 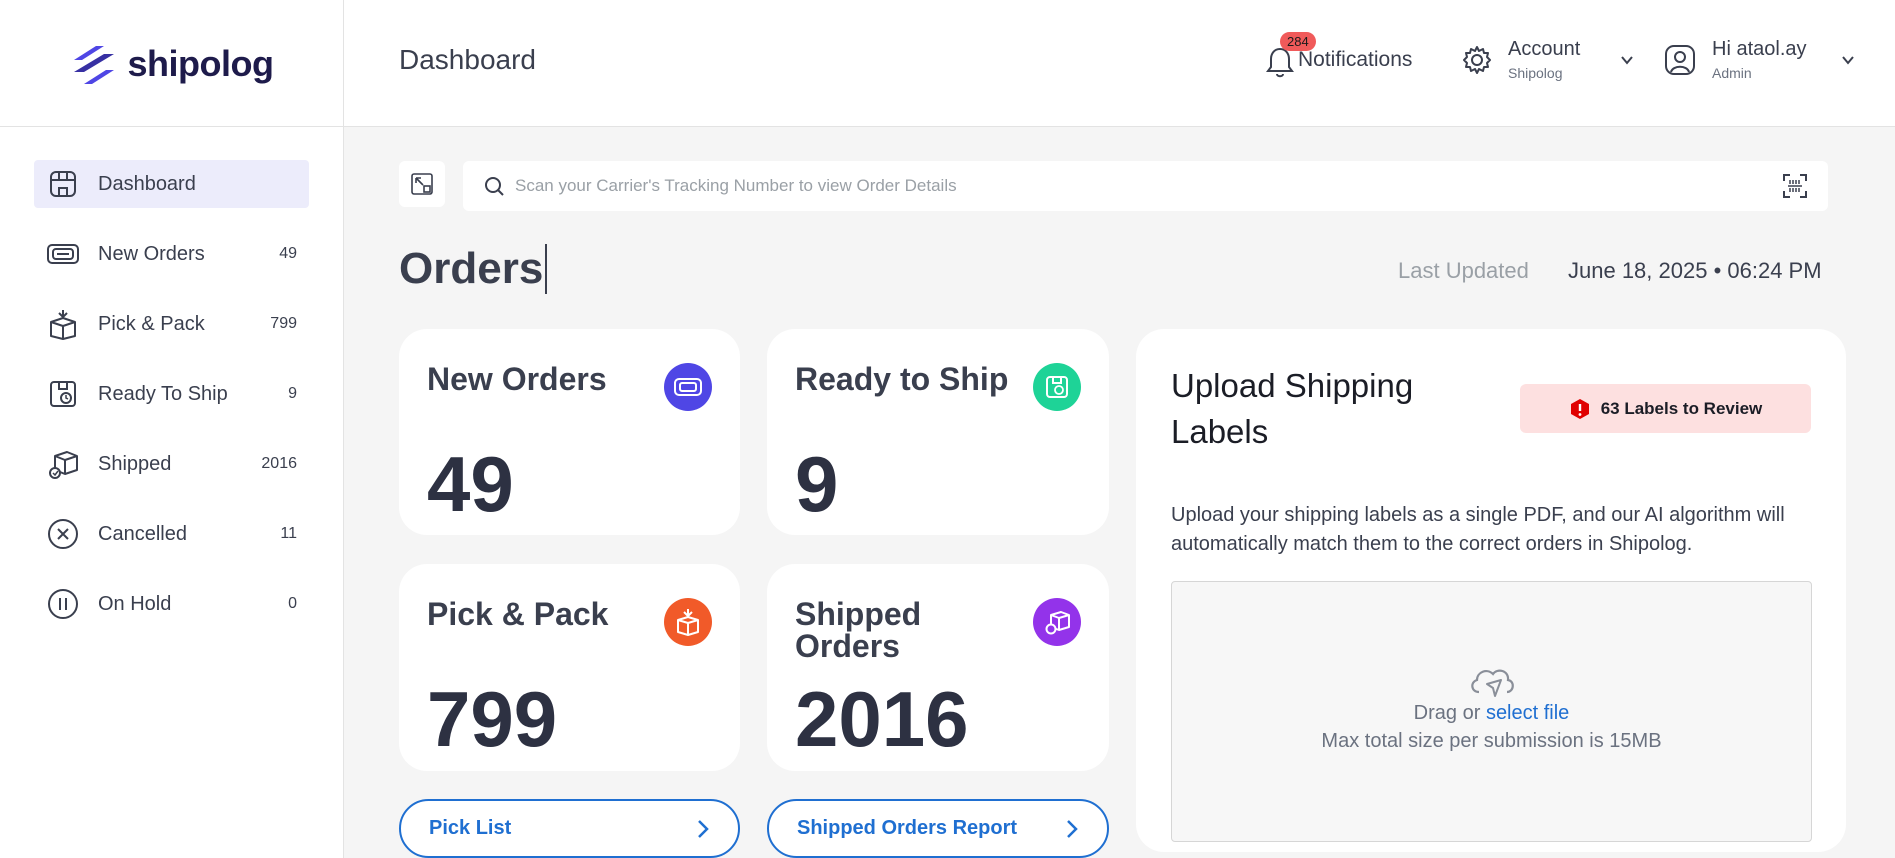 What do you see at coordinates (135, 603) in the screenshot?
I see `sidebar-item-label: On Hold` at bounding box center [135, 603].